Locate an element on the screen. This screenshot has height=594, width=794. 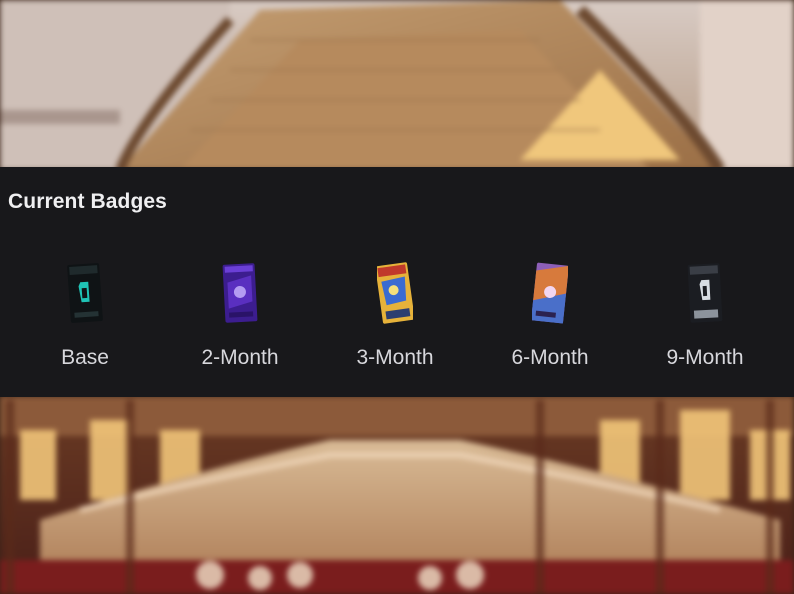
2-month-badge-icon is located at coordinates (240, 293).